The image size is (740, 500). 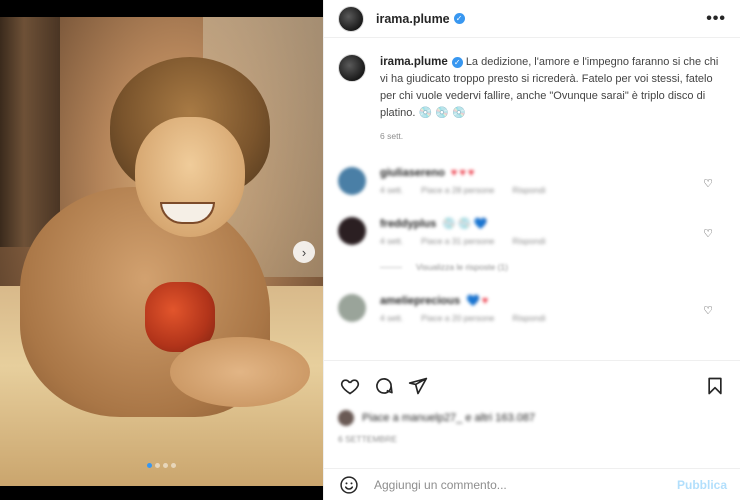 I want to click on comment-text: giuliasereno ♥♥♥, so click(x=471, y=173).